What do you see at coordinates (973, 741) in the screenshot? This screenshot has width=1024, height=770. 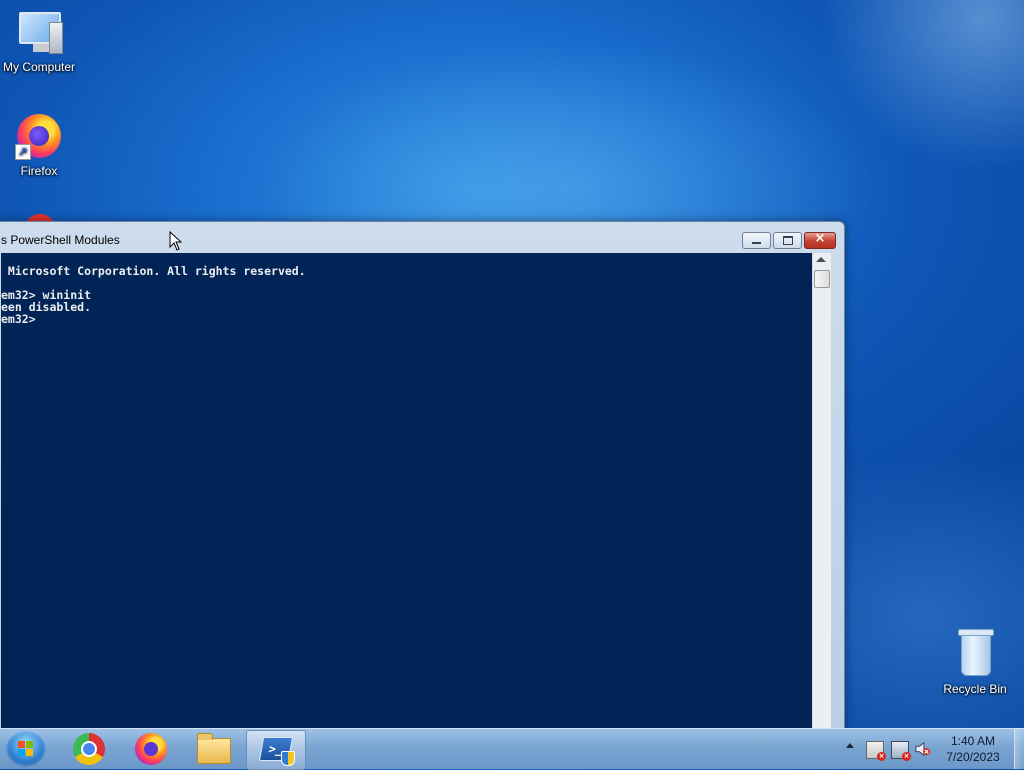 I see `clock-time: 1:40 AM` at bounding box center [973, 741].